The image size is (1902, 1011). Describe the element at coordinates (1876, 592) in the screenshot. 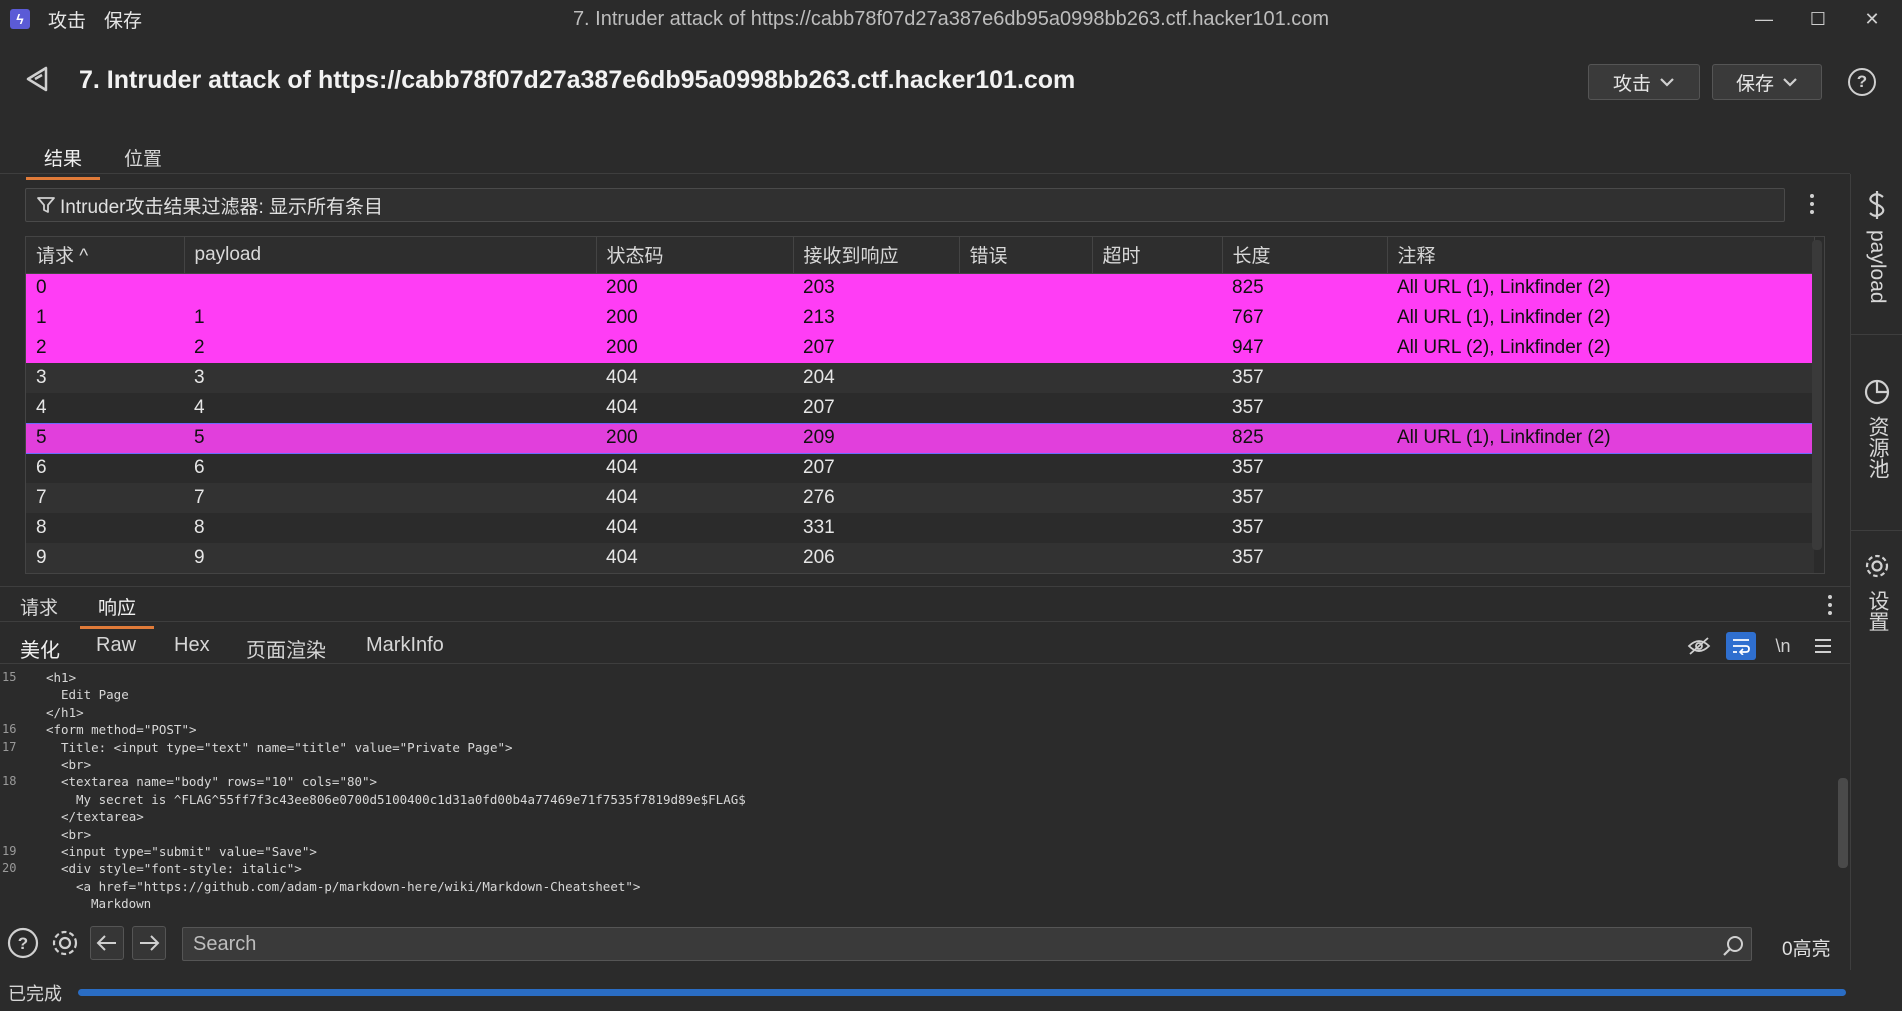

I see `sidebar-item-settings: 设置` at that location.